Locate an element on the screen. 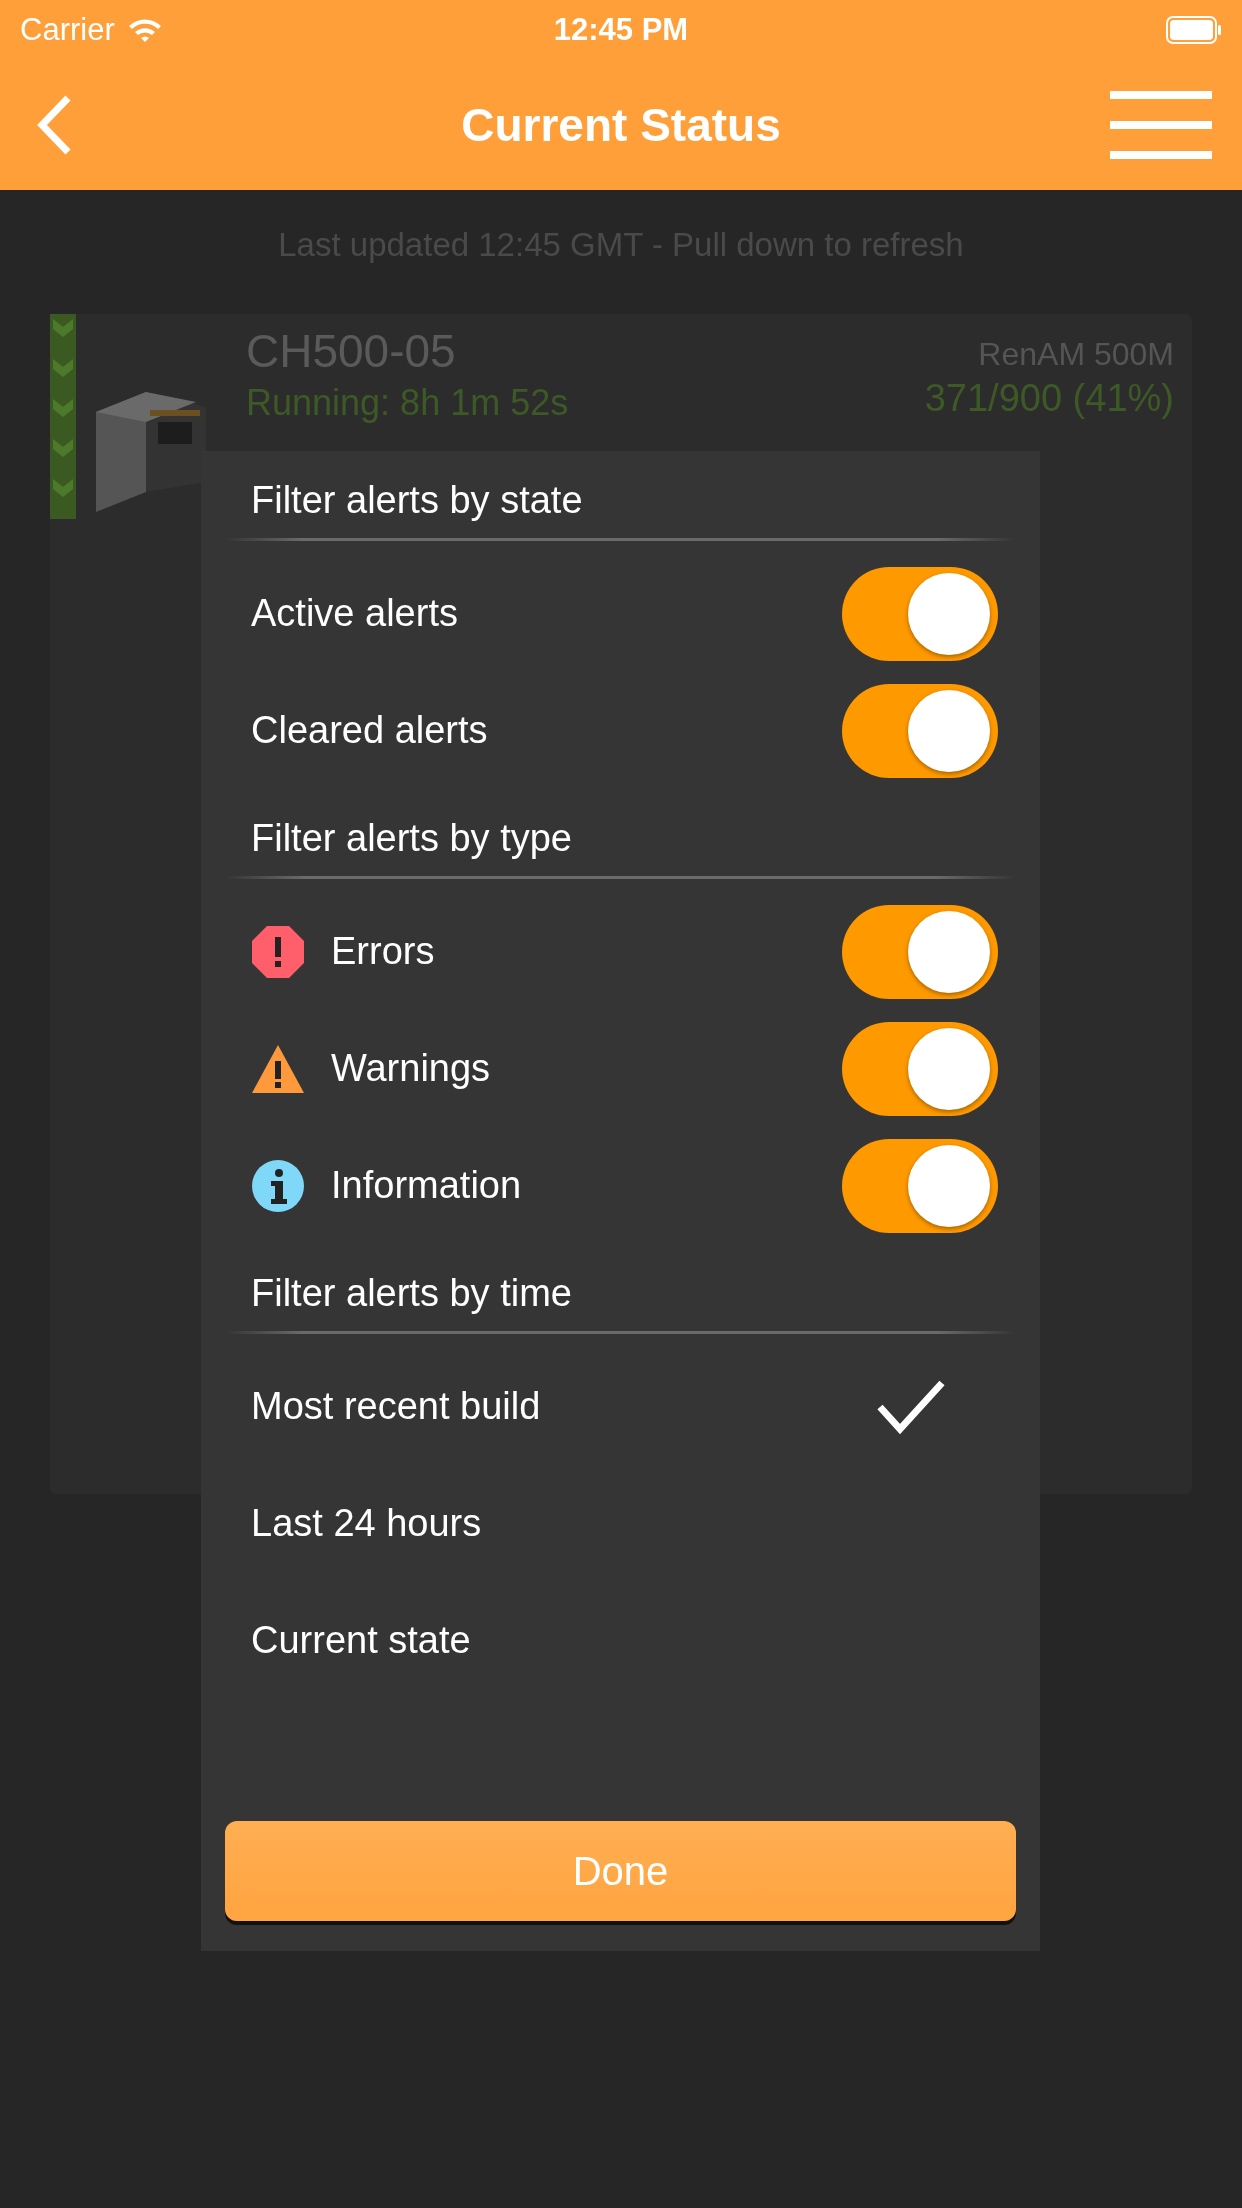  carrier-label: Carrier is located at coordinates (67, 30).